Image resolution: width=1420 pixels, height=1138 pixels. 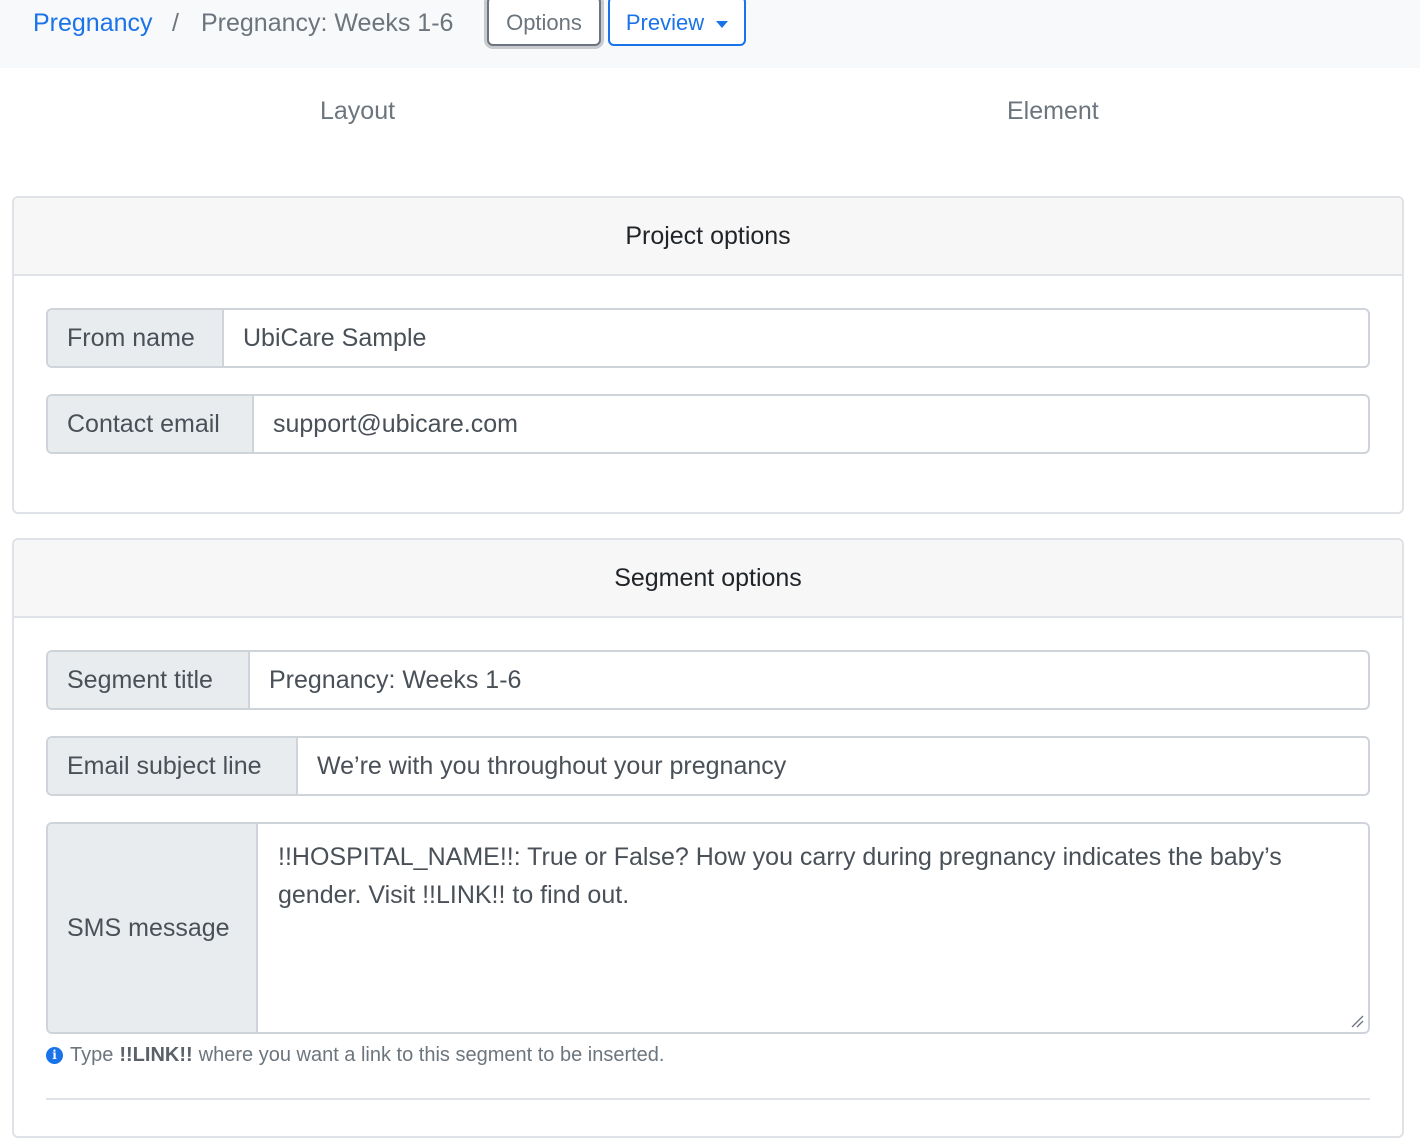 What do you see at coordinates (811, 424) in the screenshot?
I see `contact-email-input: support@ubicare.com` at bounding box center [811, 424].